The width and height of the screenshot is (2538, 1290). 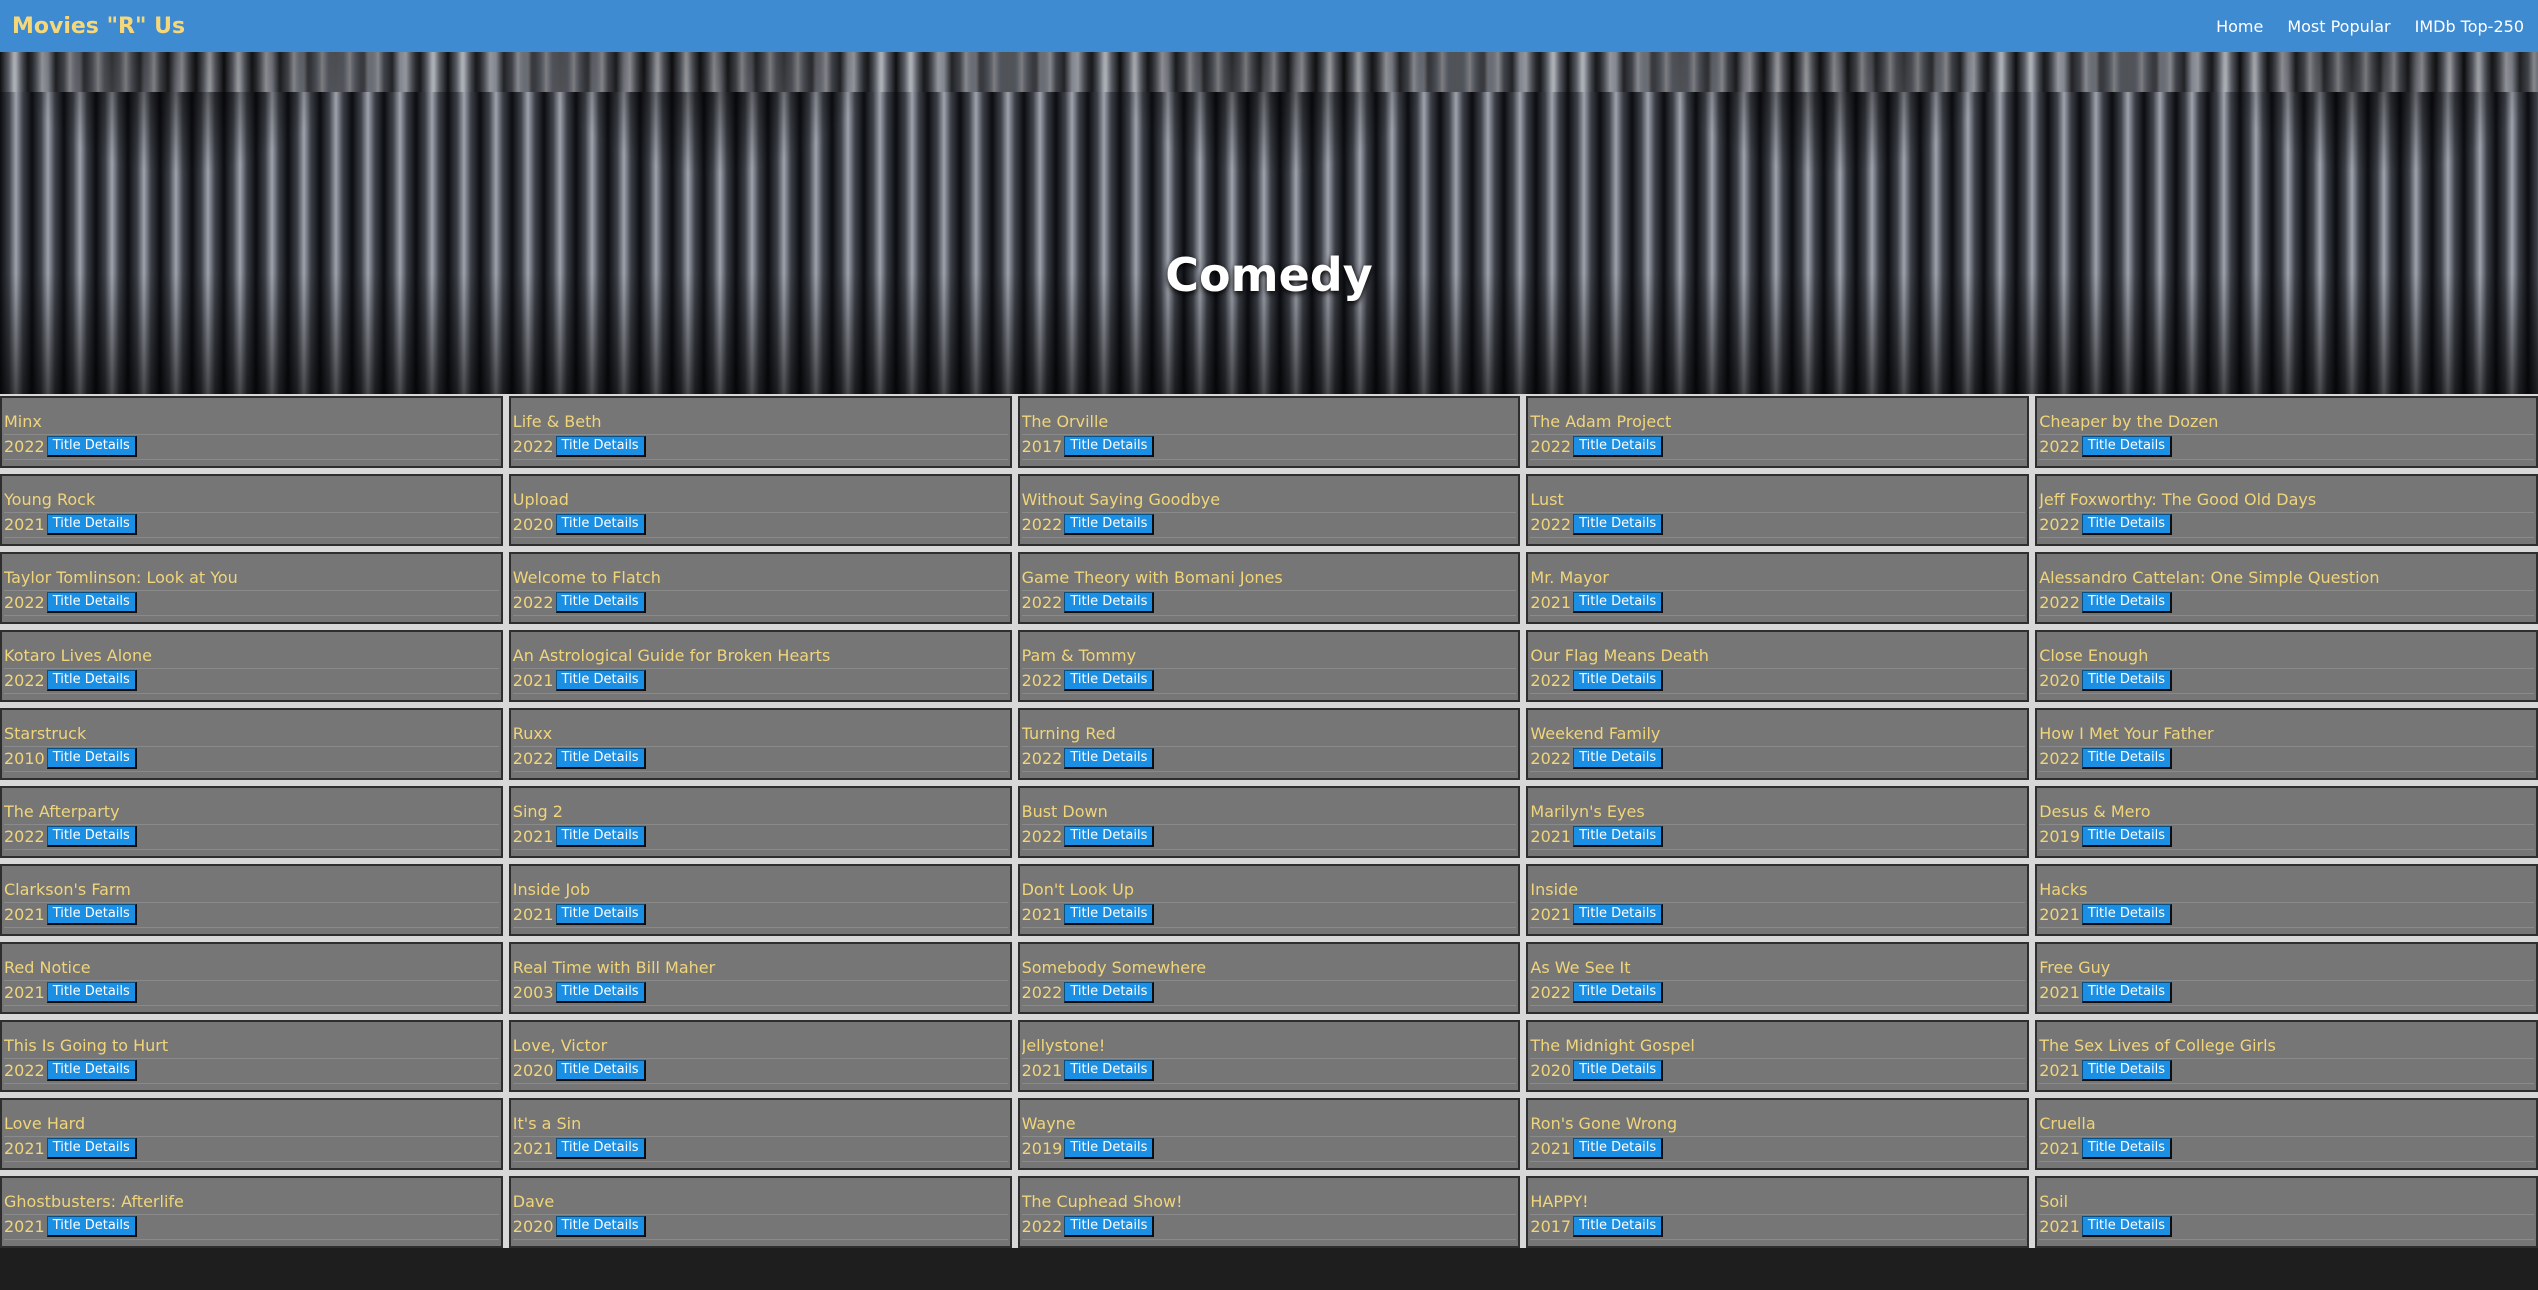 I want to click on movie-title: Love, Victor, so click(x=760, y=1047).